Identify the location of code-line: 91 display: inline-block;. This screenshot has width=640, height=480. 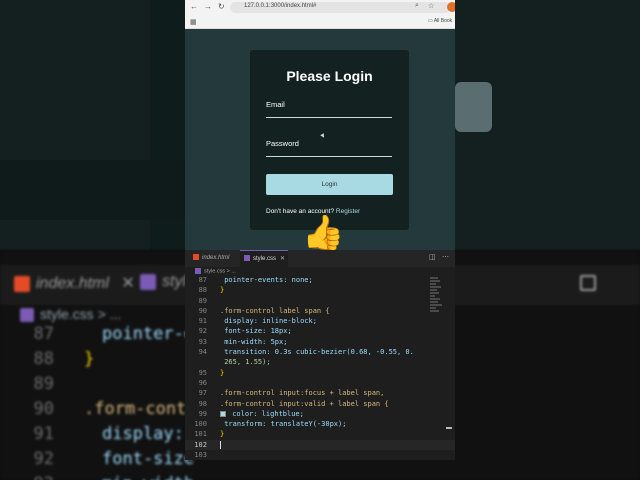
(257, 321).